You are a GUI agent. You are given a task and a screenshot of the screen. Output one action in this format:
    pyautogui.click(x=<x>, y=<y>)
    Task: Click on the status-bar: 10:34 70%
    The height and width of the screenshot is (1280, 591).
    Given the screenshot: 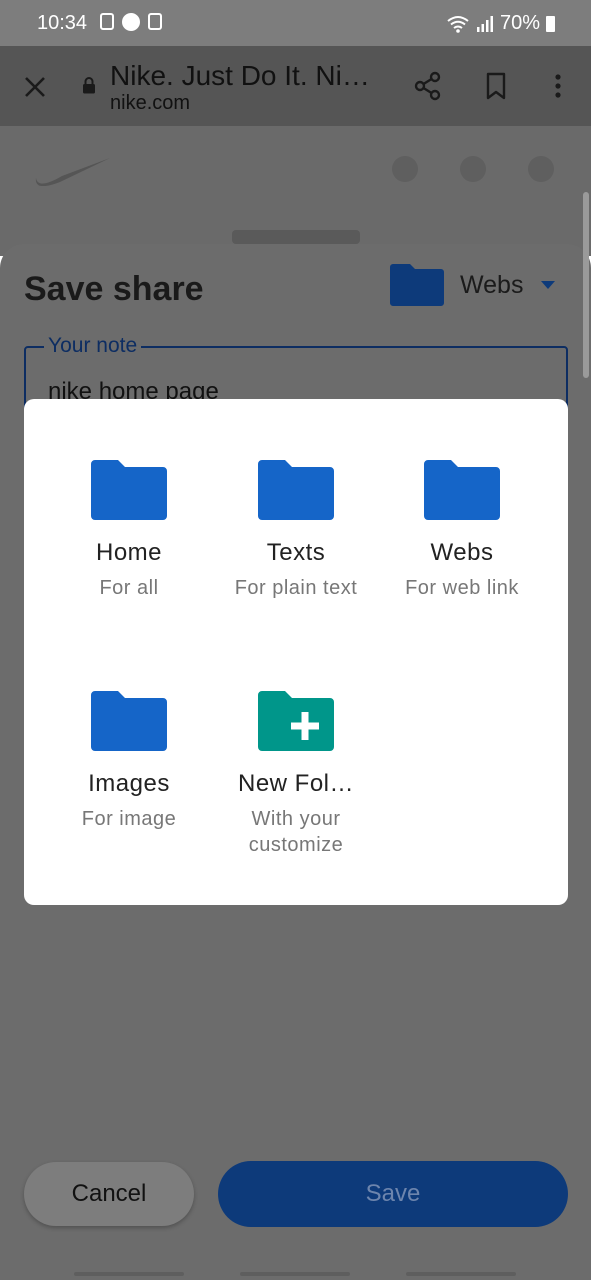 What is the action you would take?
    pyautogui.click(x=295, y=23)
    